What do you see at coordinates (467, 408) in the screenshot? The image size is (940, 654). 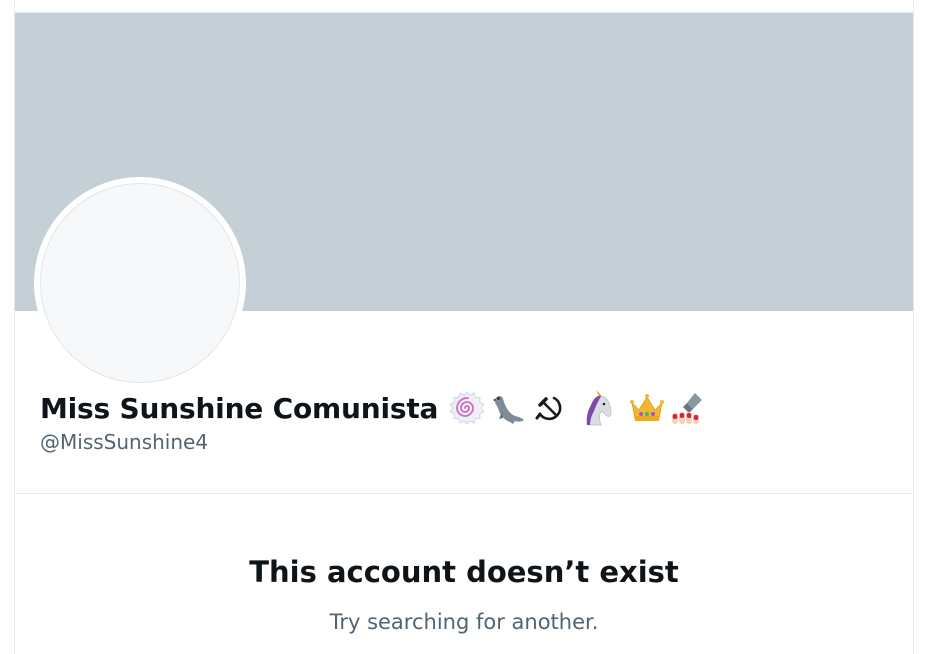 I see `fish-cake-swirl-icon` at bounding box center [467, 408].